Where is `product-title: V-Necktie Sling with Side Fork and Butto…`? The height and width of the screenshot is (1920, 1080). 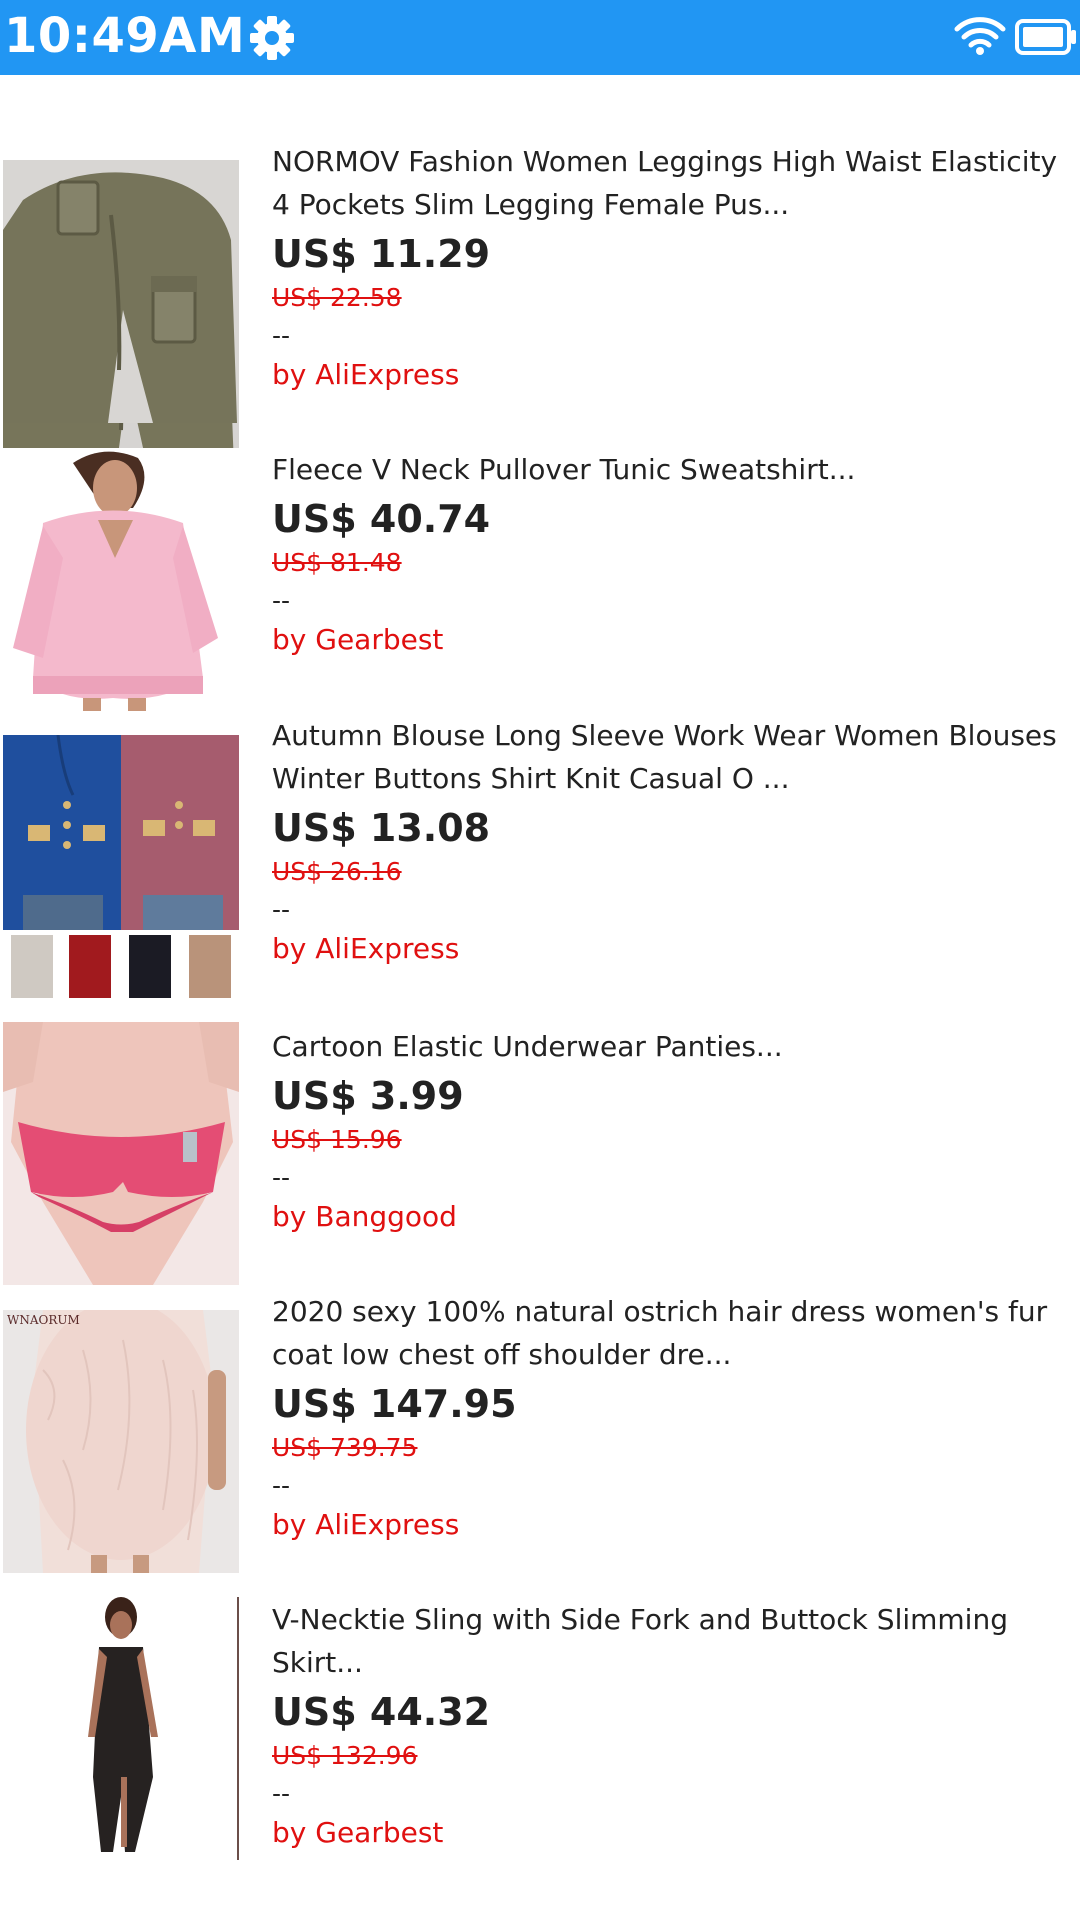 product-title: V-Necktie Sling with Side Fork and Butto… is located at coordinates (674, 1641).